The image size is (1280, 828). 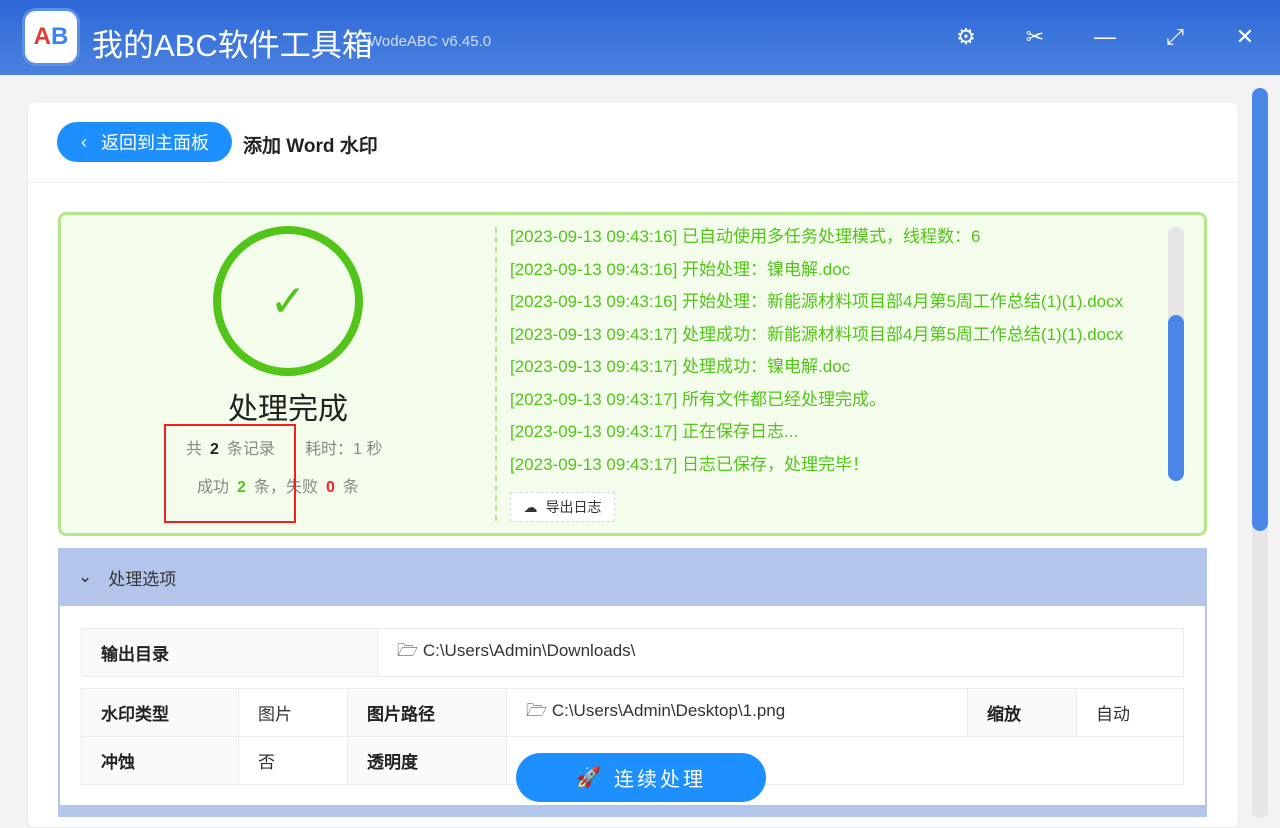 What do you see at coordinates (344, 449) in the screenshot?
I see `time-stat: 耗时：1 秒` at bounding box center [344, 449].